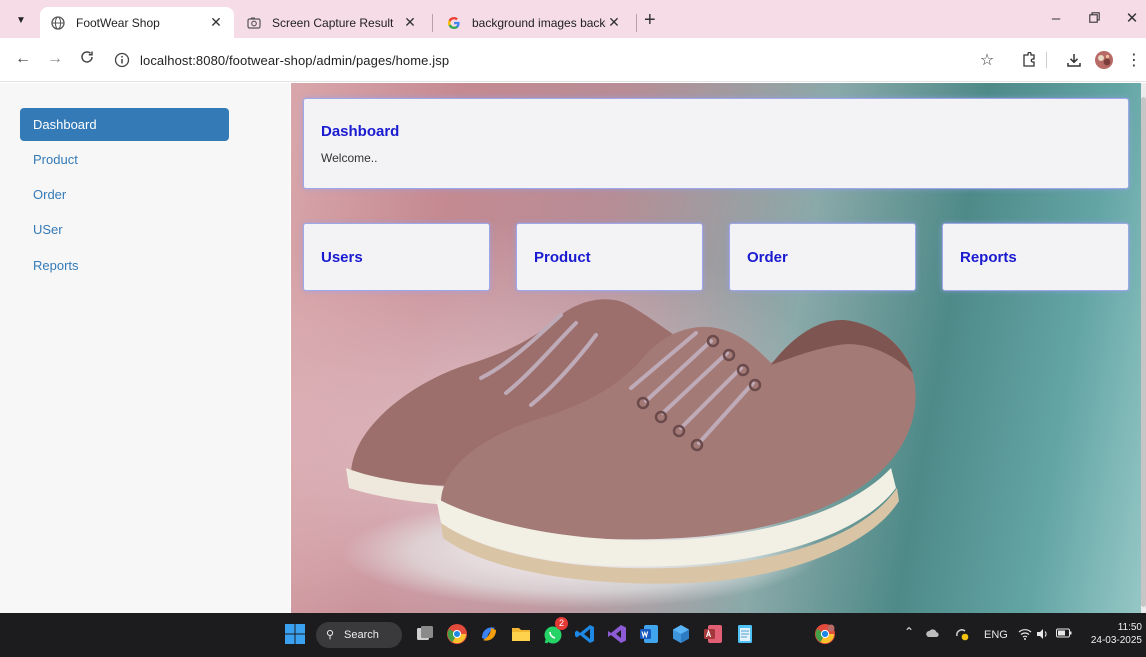 The height and width of the screenshot is (657, 1146). Describe the element at coordinates (1025, 636) in the screenshot. I see `wifi-icon` at that location.